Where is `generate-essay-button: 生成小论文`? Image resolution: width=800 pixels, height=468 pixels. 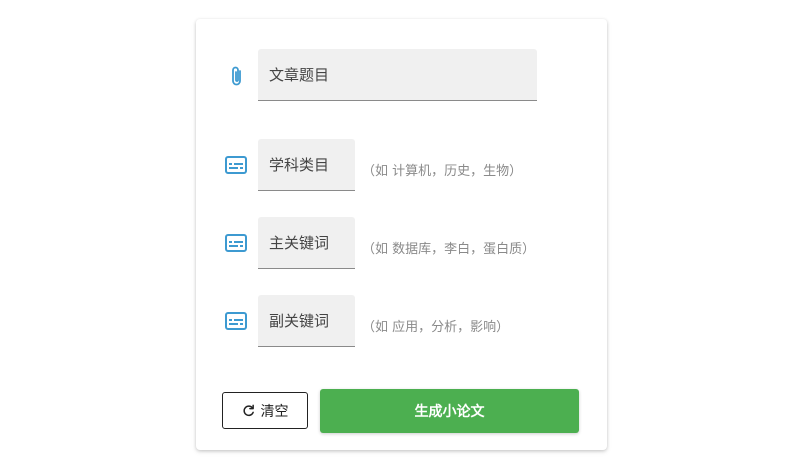 generate-essay-button: 生成小论文 is located at coordinates (449, 411).